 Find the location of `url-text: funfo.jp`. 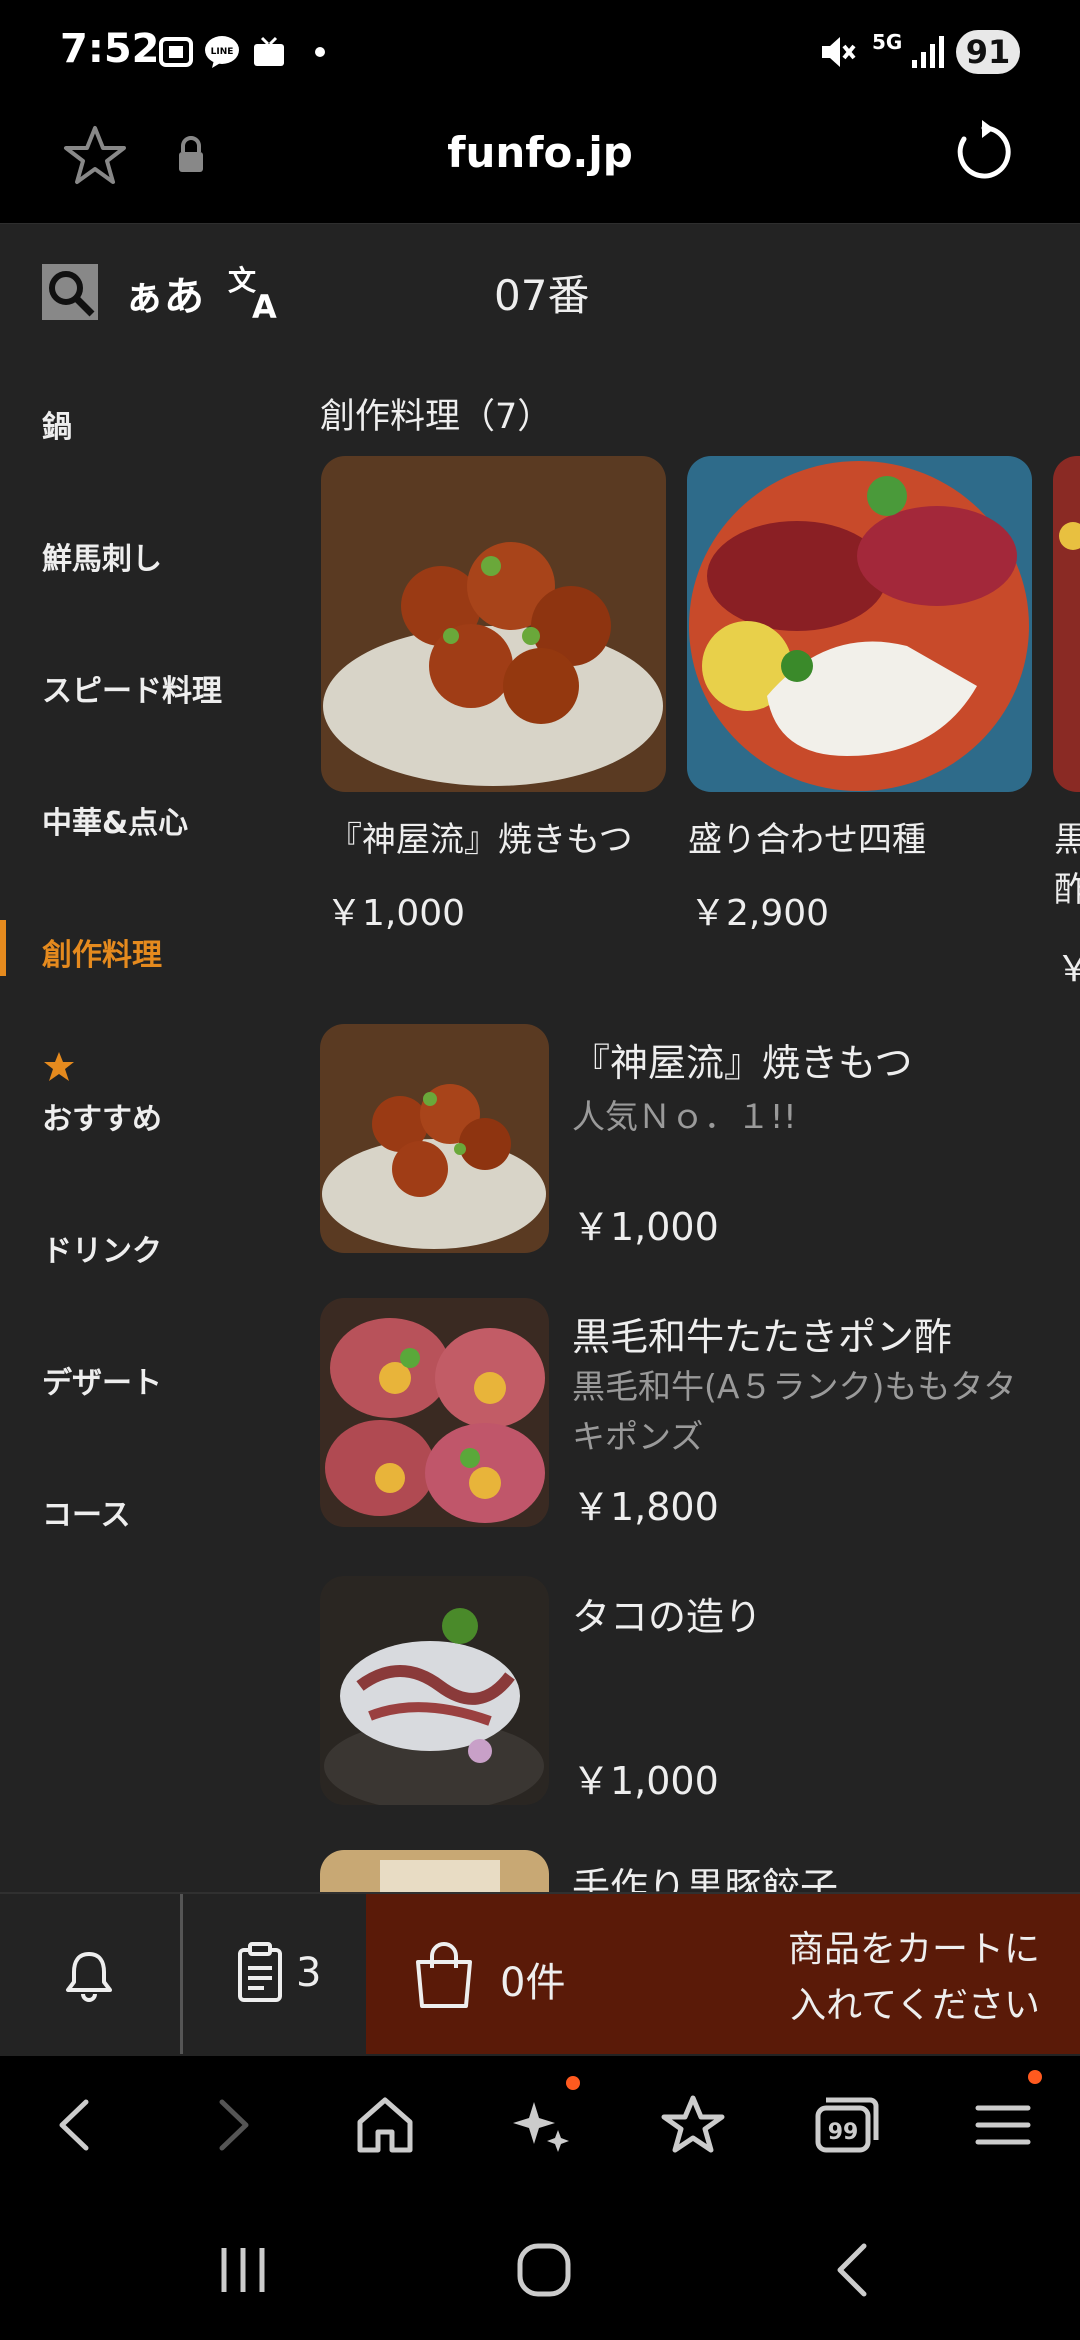

url-text: funfo.jp is located at coordinates (540, 152).